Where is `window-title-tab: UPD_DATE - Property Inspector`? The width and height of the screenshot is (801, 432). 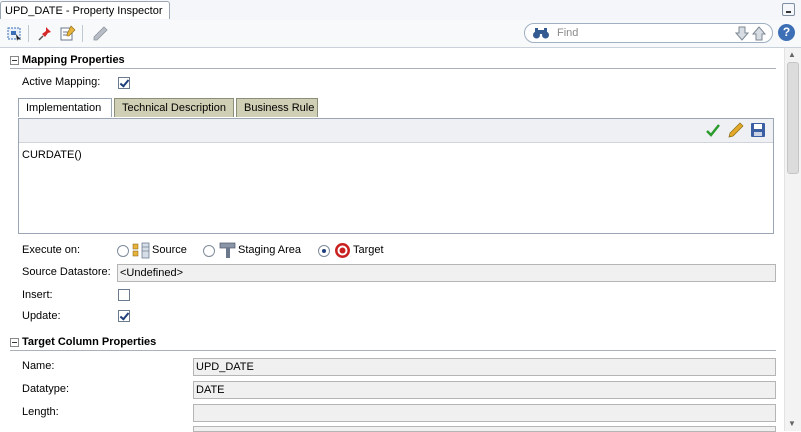
window-title-tab: UPD_DATE - Property Inspector is located at coordinates (85, 10).